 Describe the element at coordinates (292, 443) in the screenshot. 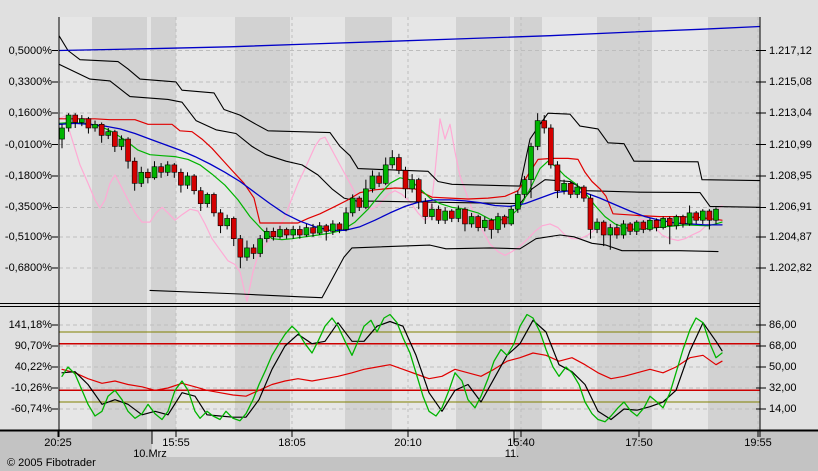

I see `time-axis-label: 18:05` at that location.